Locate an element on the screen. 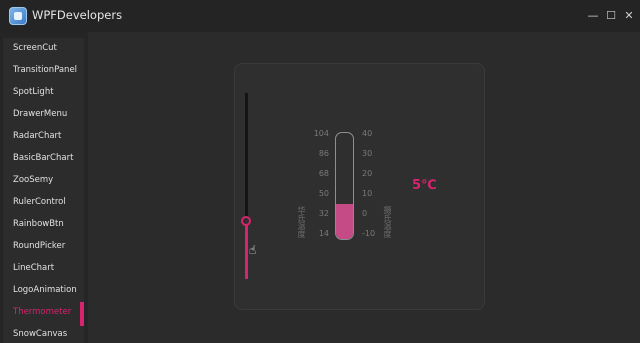  fahrenheit-tick: 32 is located at coordinates (323, 213).